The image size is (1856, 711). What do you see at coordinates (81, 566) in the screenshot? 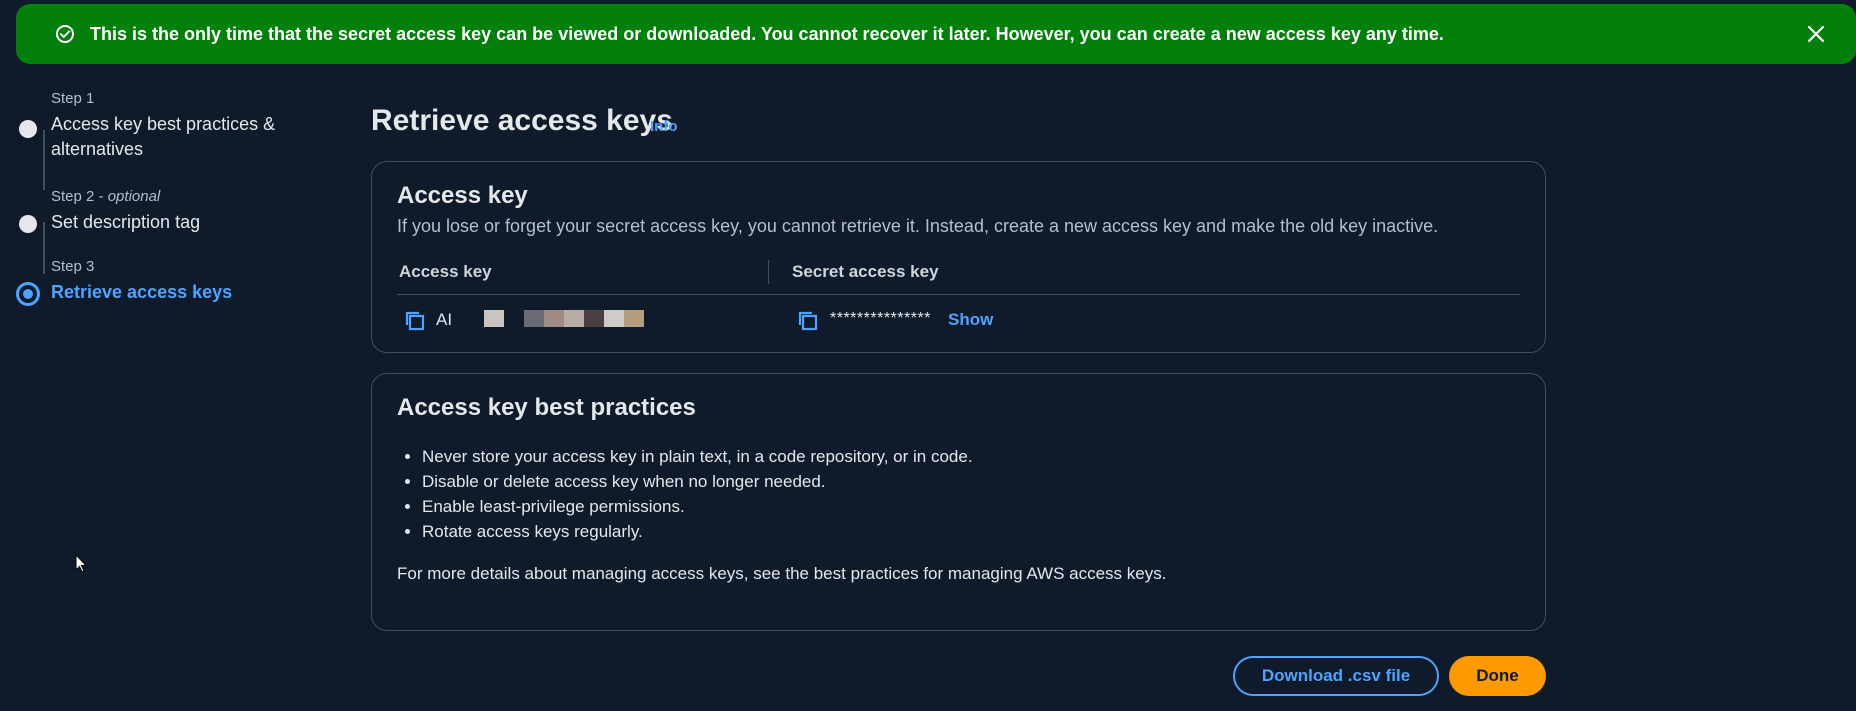
I see `mouse-cursor-icon` at bounding box center [81, 566].